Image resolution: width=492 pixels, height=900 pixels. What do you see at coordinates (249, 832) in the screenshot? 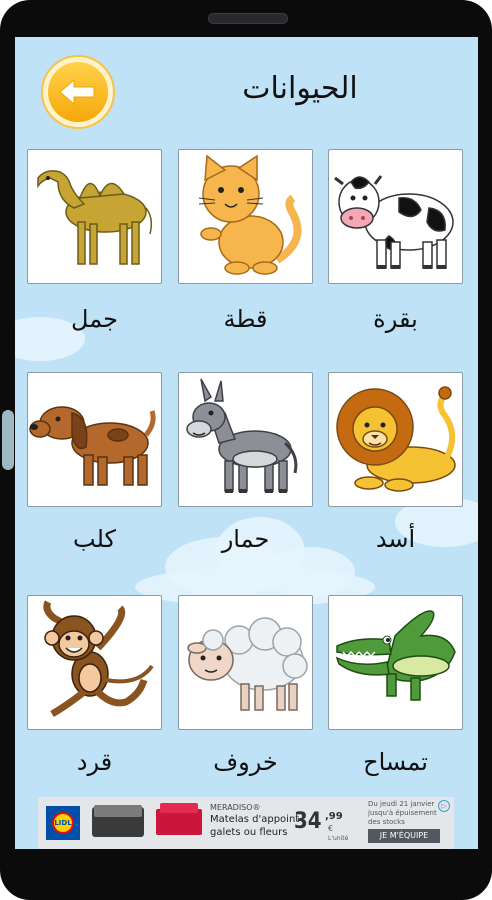
I see `ad-line-2: galets ou fleurs` at bounding box center [249, 832].